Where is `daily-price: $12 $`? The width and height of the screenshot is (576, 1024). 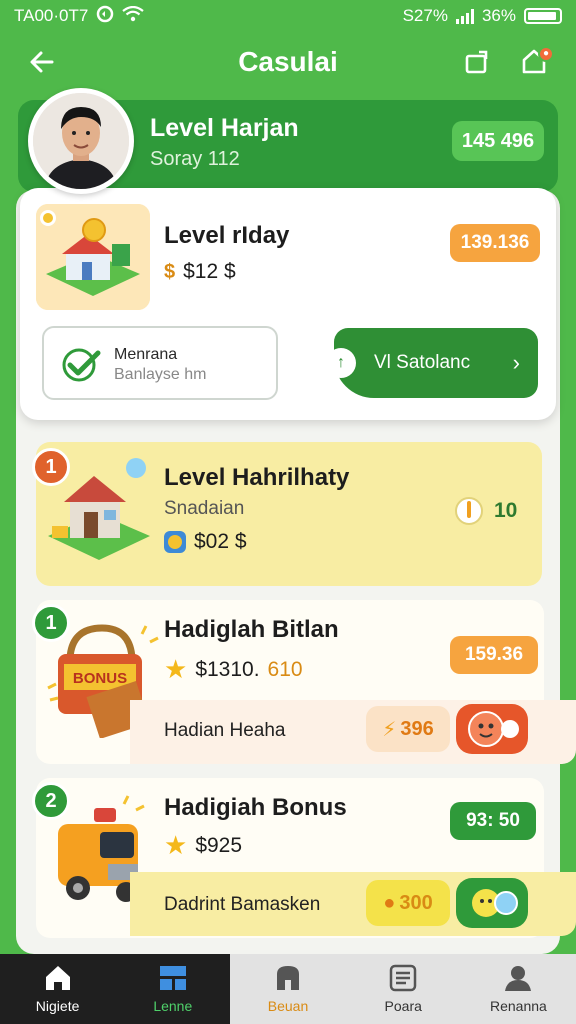
daily-price: $12 $ is located at coordinates (209, 271).